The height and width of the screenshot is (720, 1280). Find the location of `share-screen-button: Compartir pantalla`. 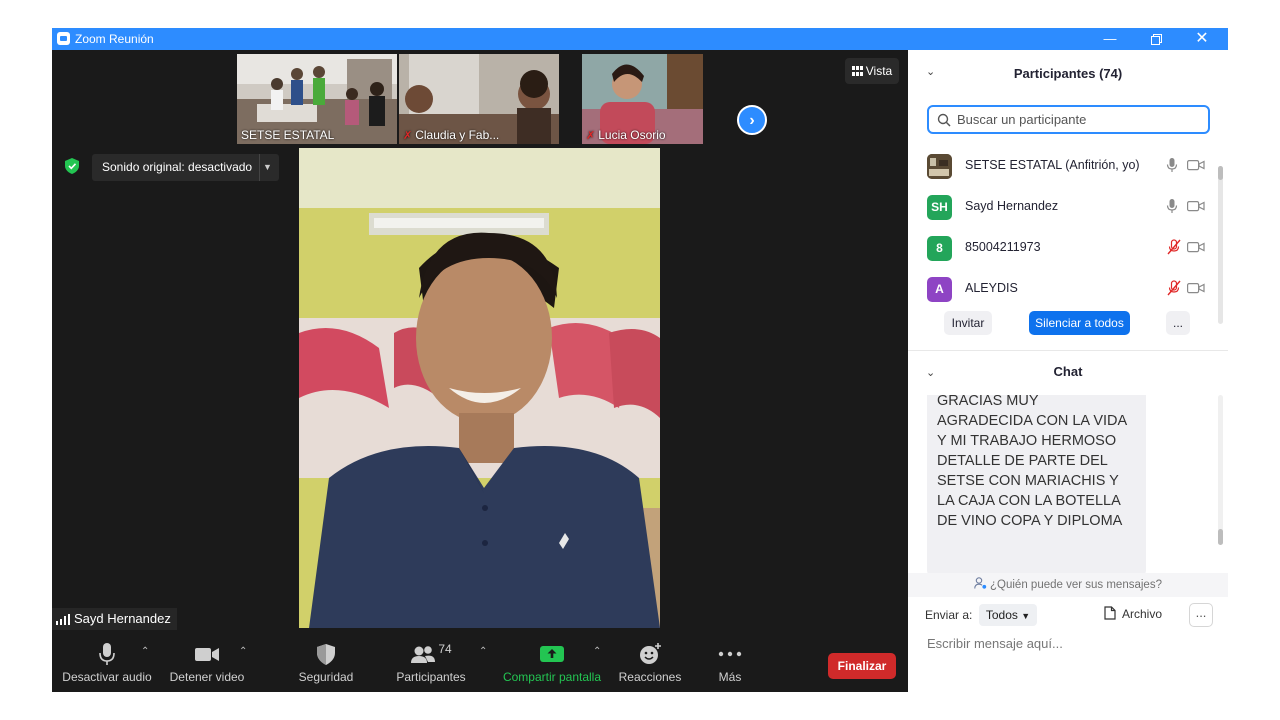

share-screen-button: Compartir pantalla is located at coordinates (552, 663).